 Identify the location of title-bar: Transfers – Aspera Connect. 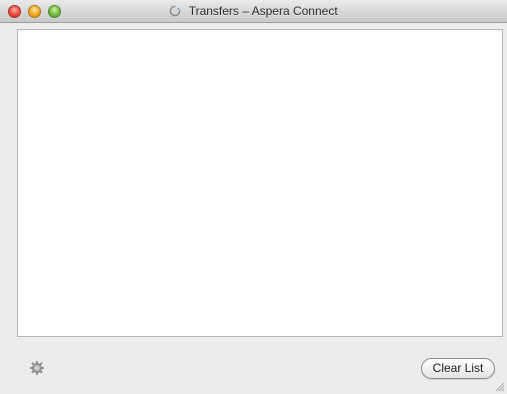
(253, 11).